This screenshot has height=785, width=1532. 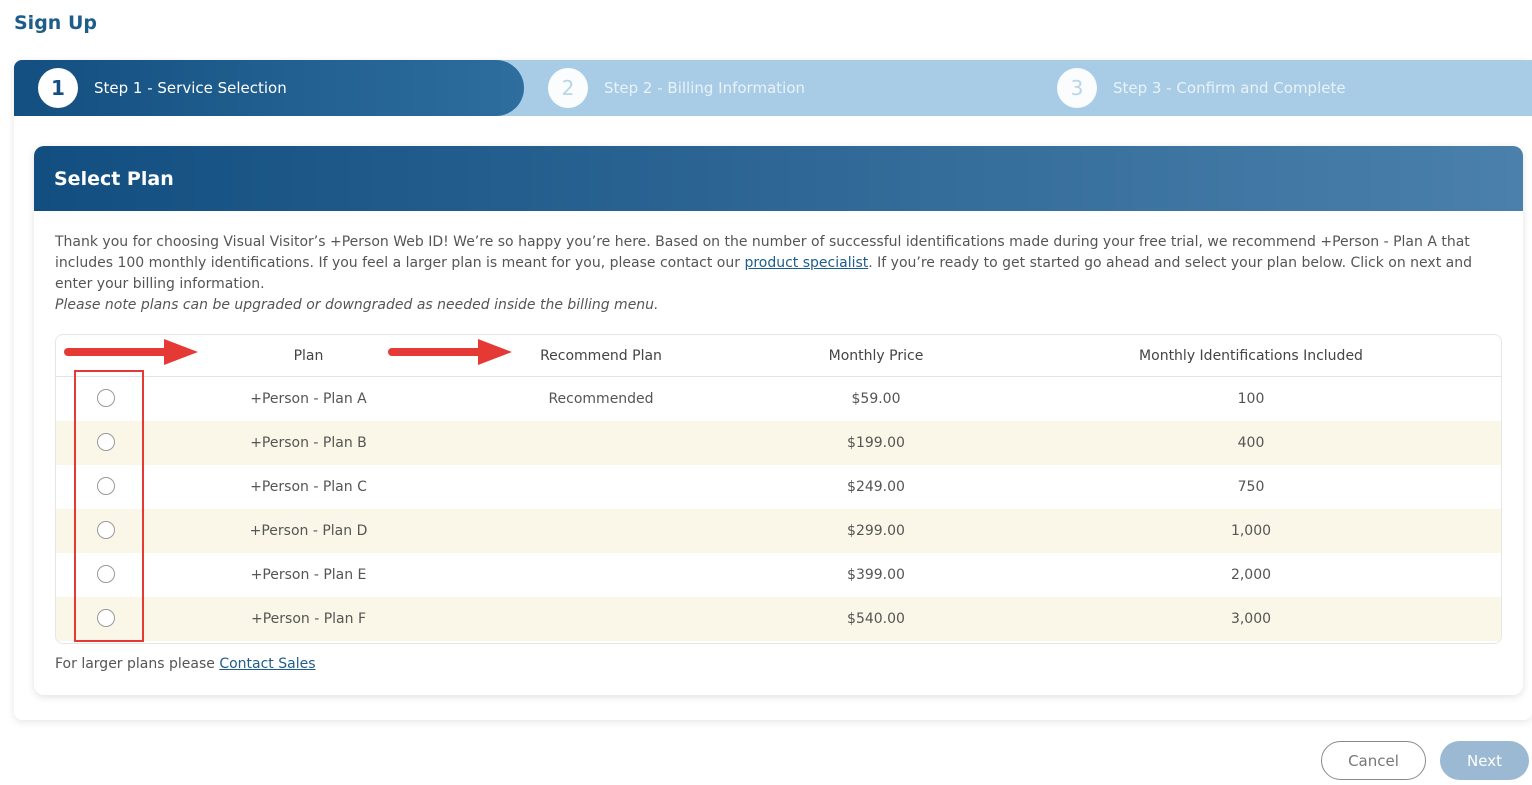 What do you see at coordinates (778, 575) in the screenshot?
I see `table-row: +Person - Plan E $399.00 2,000` at bounding box center [778, 575].